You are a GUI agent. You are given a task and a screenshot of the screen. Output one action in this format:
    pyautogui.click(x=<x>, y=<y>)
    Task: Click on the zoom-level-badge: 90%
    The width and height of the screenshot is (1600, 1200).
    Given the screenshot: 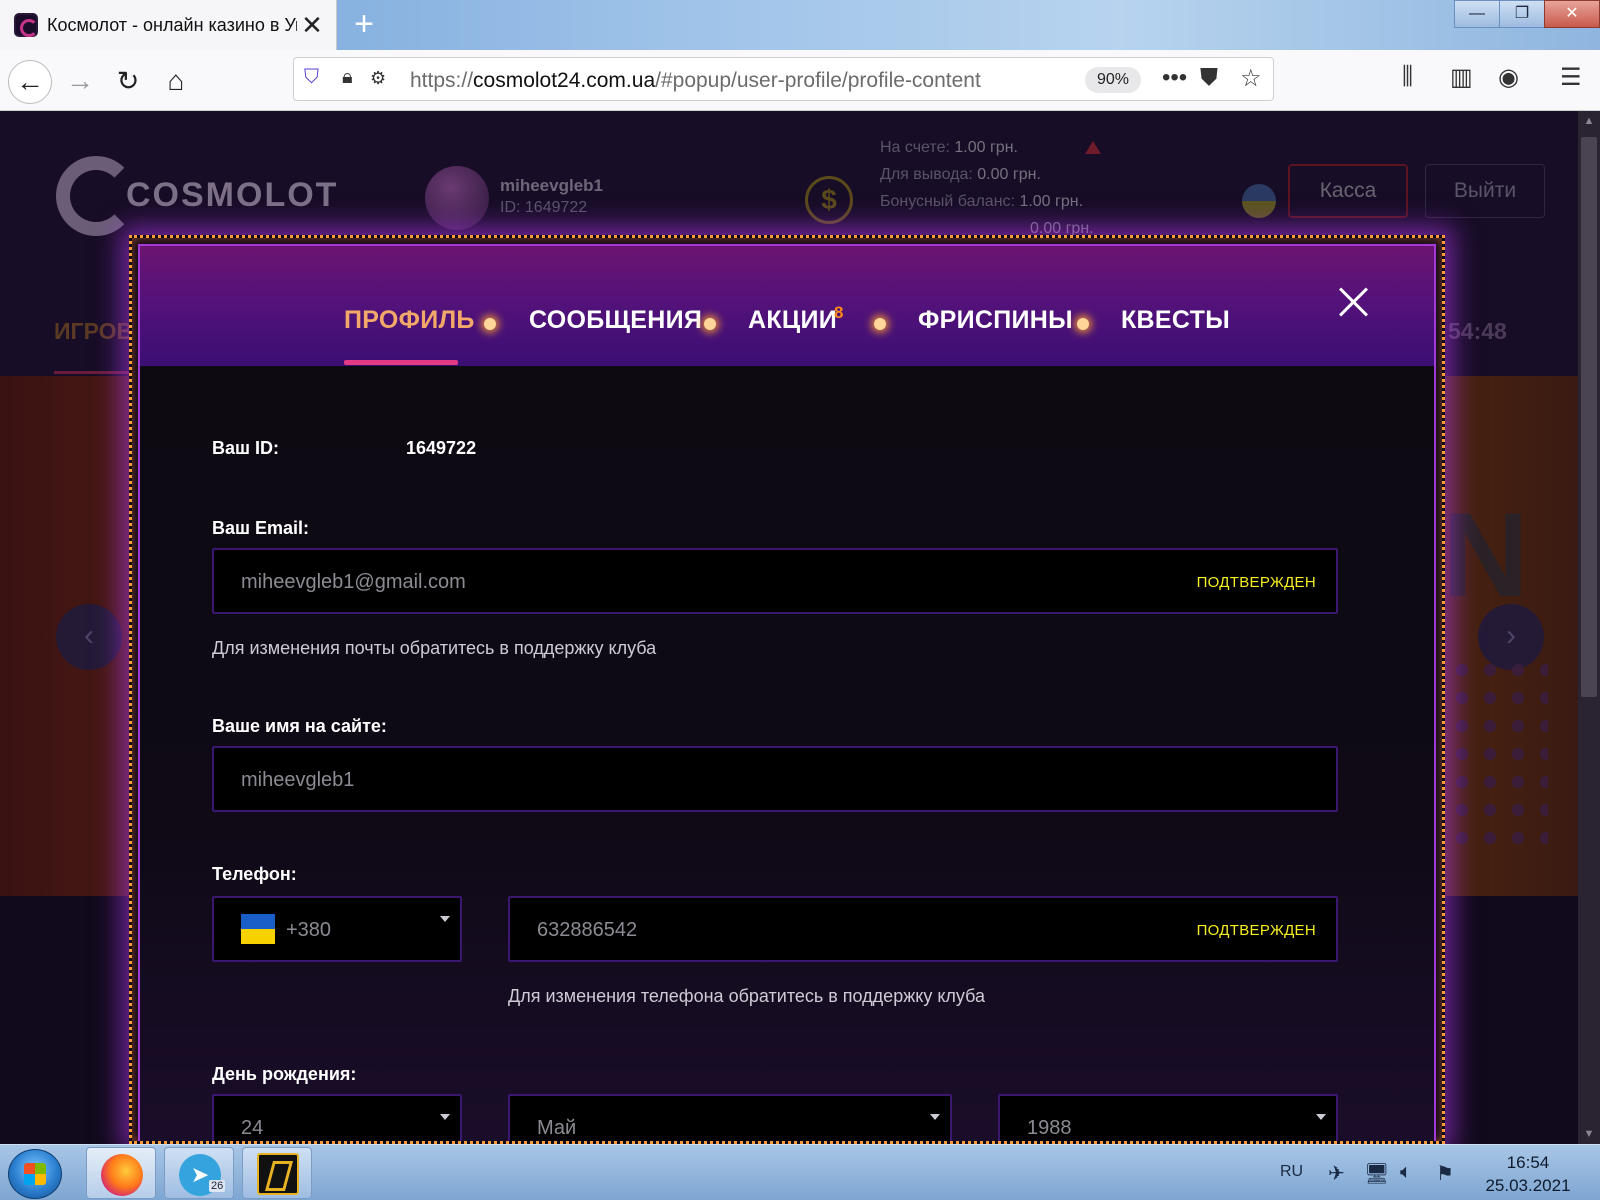 What is the action you would take?
    pyautogui.click(x=1113, y=80)
    